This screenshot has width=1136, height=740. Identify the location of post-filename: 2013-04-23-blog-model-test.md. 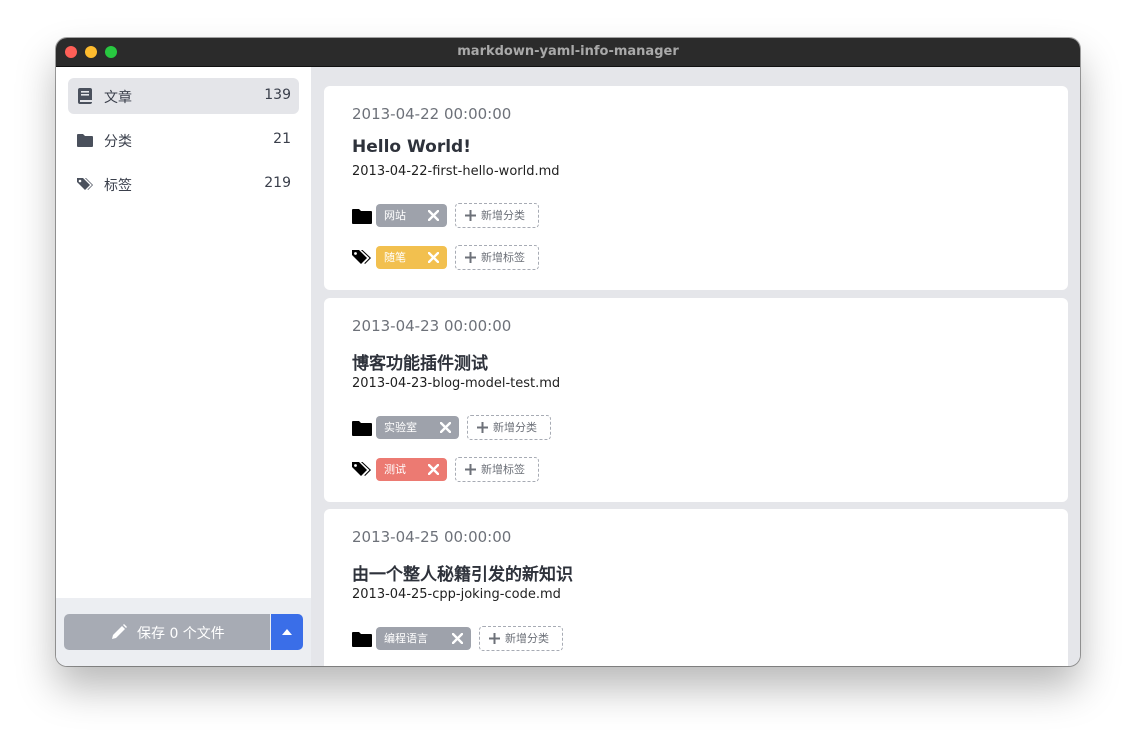
(456, 383).